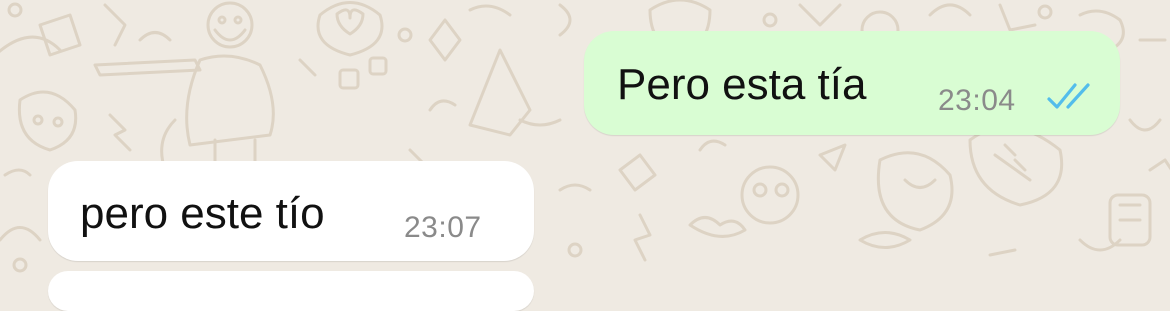 This screenshot has width=1170, height=311. What do you see at coordinates (202, 213) in the screenshot?
I see `message-text: pero este tío` at bounding box center [202, 213].